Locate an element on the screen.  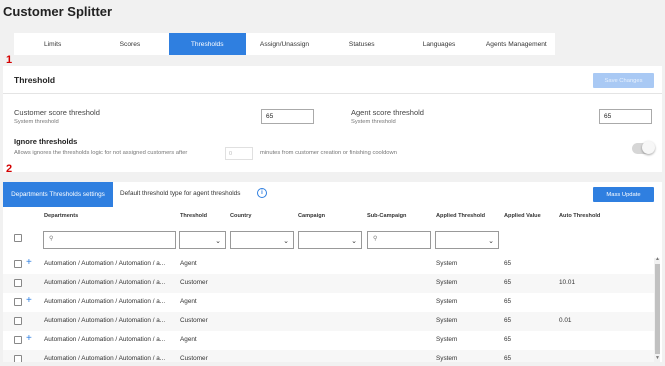
tab-limits: Limits is located at coordinates (52, 44).